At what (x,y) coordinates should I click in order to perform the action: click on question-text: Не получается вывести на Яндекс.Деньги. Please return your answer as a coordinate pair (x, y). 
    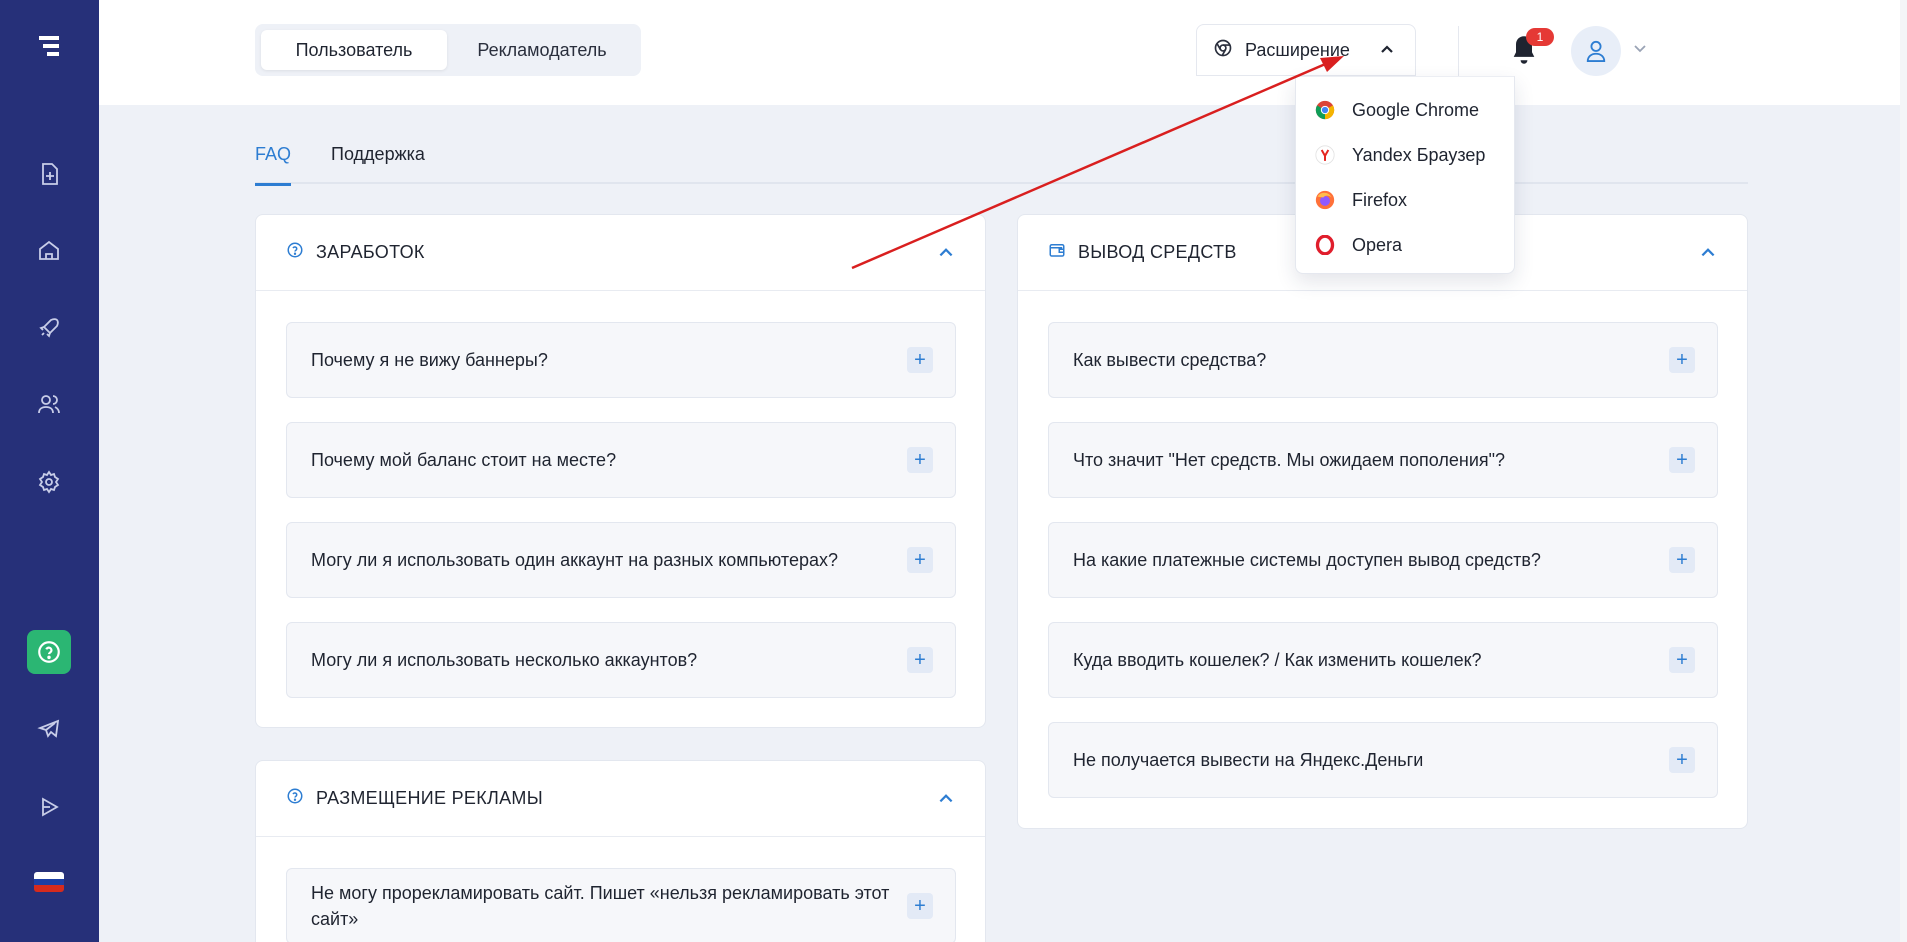
    Looking at the image, I should click on (1248, 760).